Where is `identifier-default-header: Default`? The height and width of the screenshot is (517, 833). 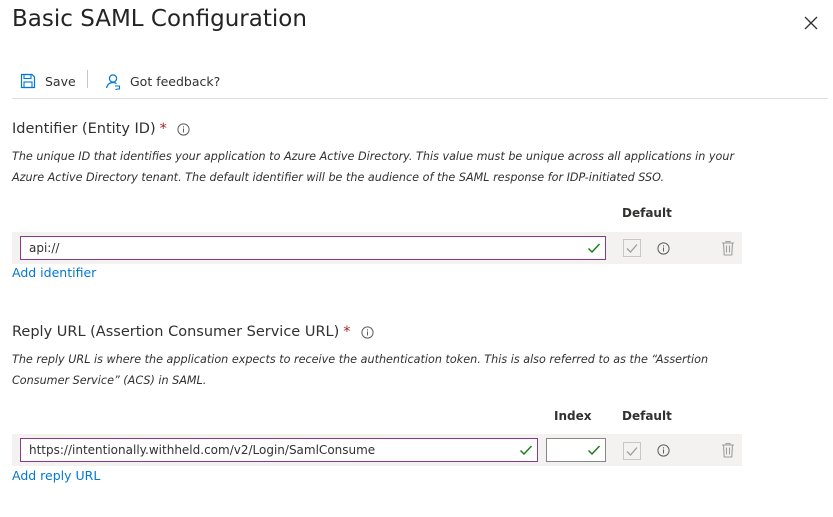
identifier-default-header: Default is located at coordinates (647, 213).